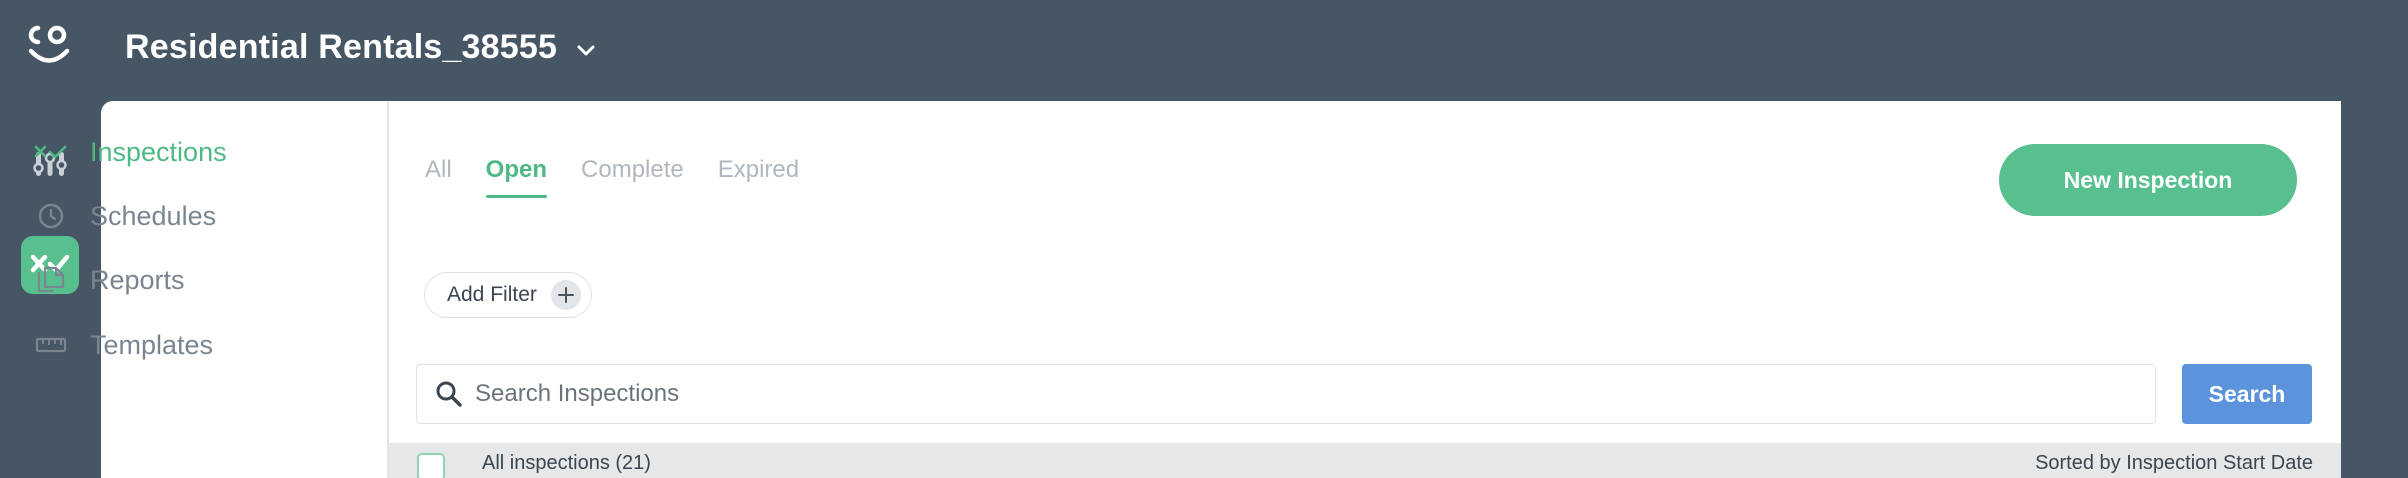  I want to click on new-inspection-button: New Inspection, so click(2148, 180).